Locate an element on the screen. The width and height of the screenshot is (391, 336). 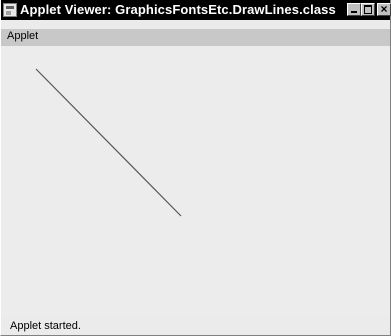
close-button: × is located at coordinates (384, 9).